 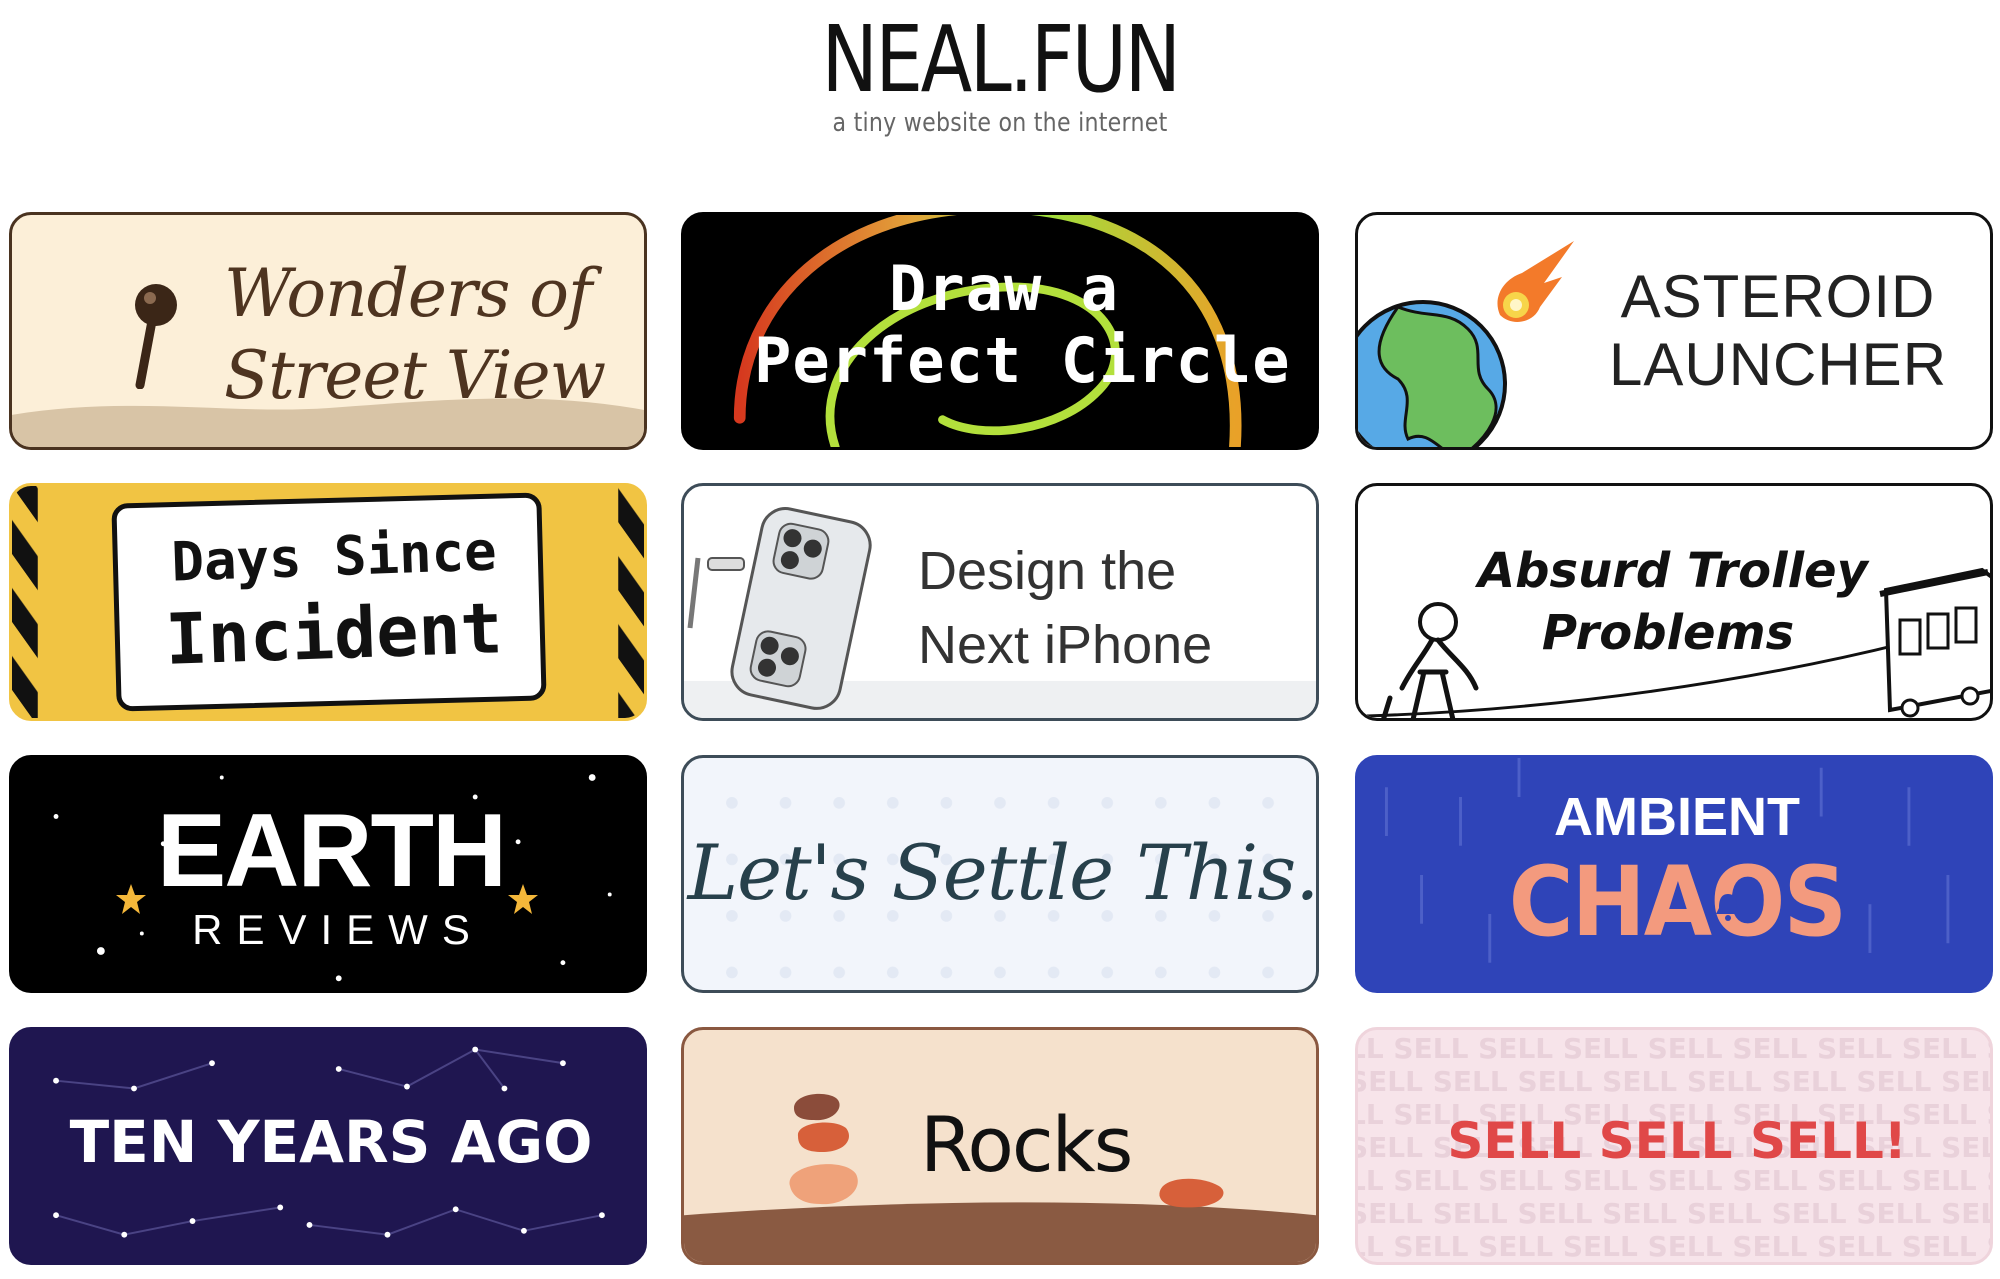 What do you see at coordinates (1535, 281) in the screenshot?
I see `asteroid-icon` at bounding box center [1535, 281].